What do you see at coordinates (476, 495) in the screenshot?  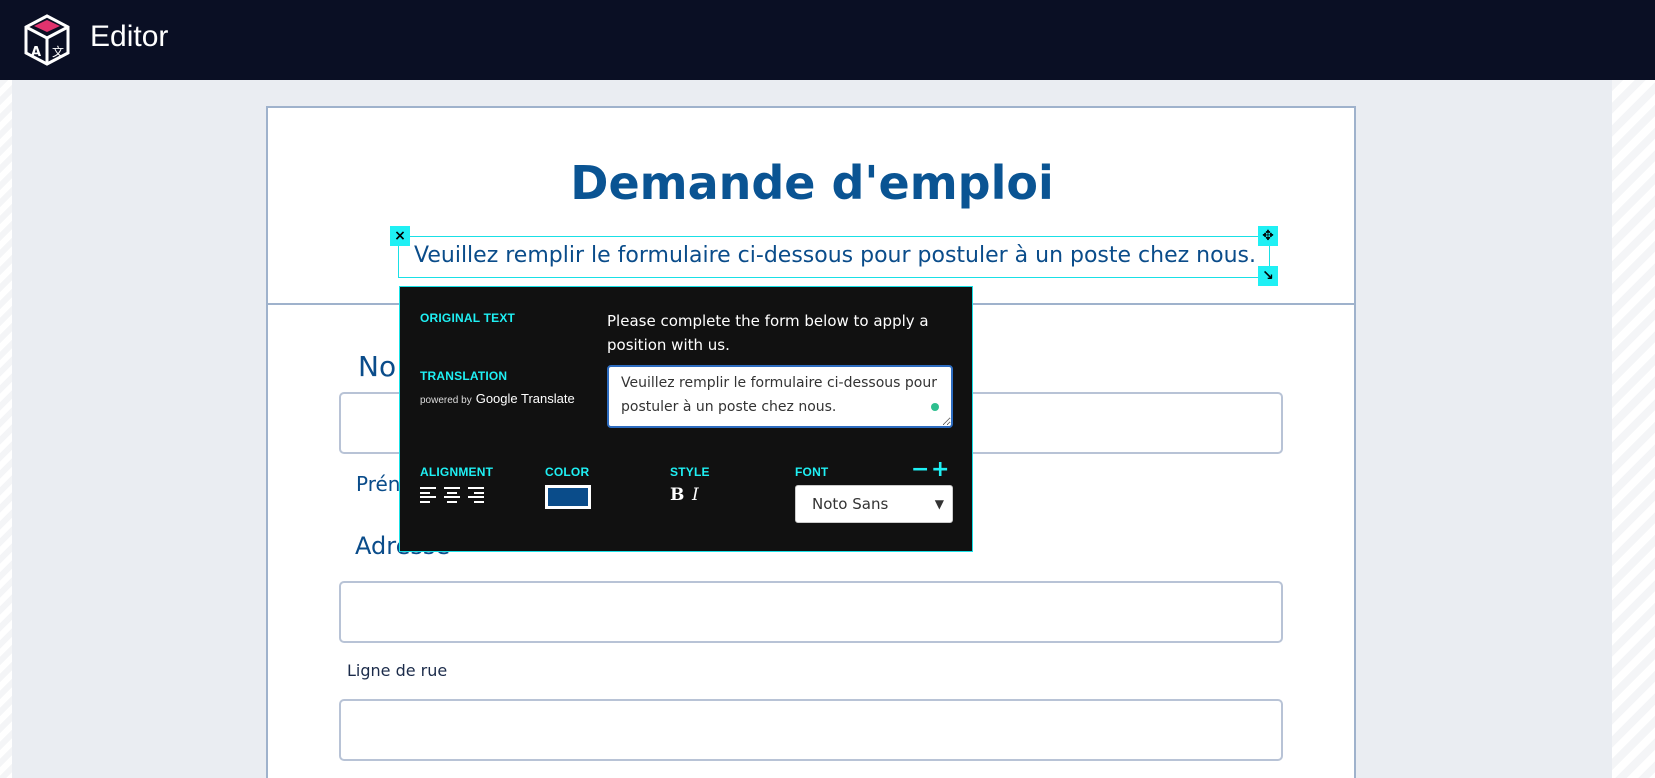 I see `align-right-icon` at bounding box center [476, 495].